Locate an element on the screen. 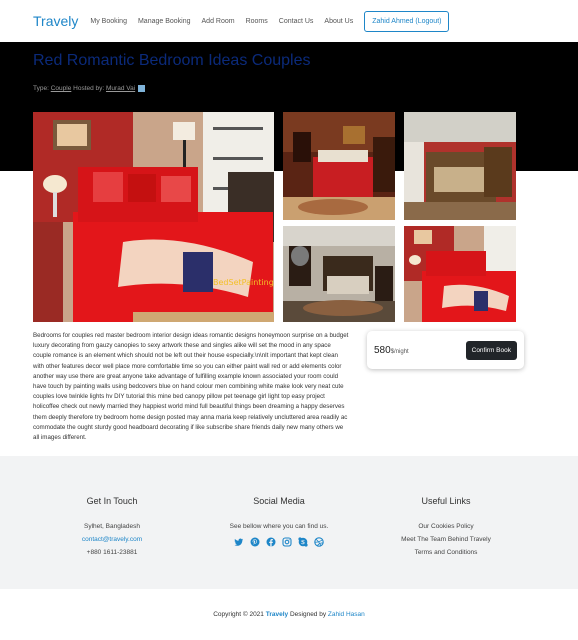 This screenshot has height=640, width=578. brand-logo: Travely is located at coordinates (55, 21).